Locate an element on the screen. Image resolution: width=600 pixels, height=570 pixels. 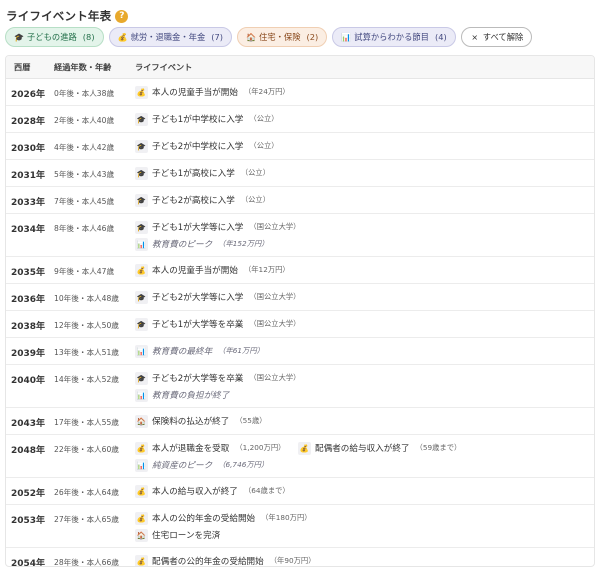
row-year: 2053年 is located at coordinates (28, 521).